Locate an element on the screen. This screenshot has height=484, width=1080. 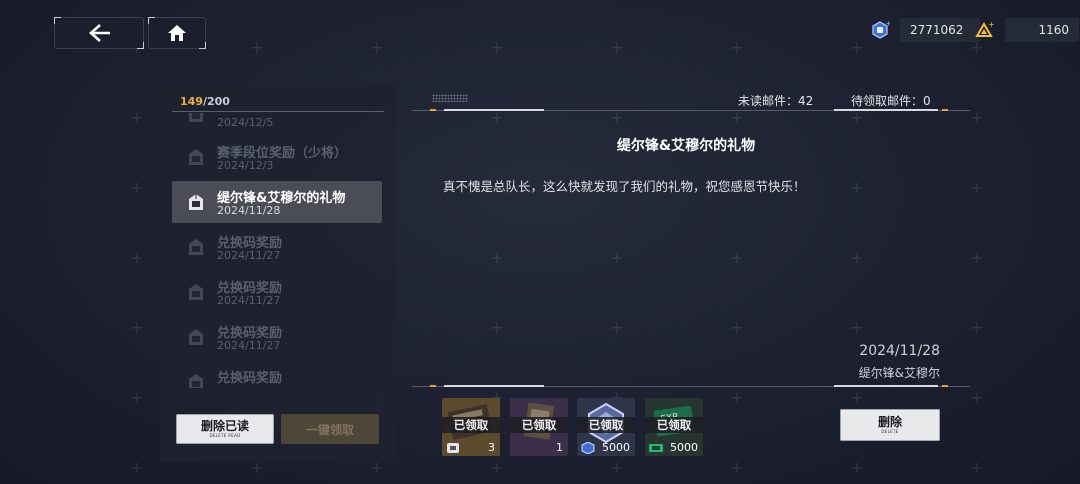
claim-all-button: 一键领取 is located at coordinates (330, 429).